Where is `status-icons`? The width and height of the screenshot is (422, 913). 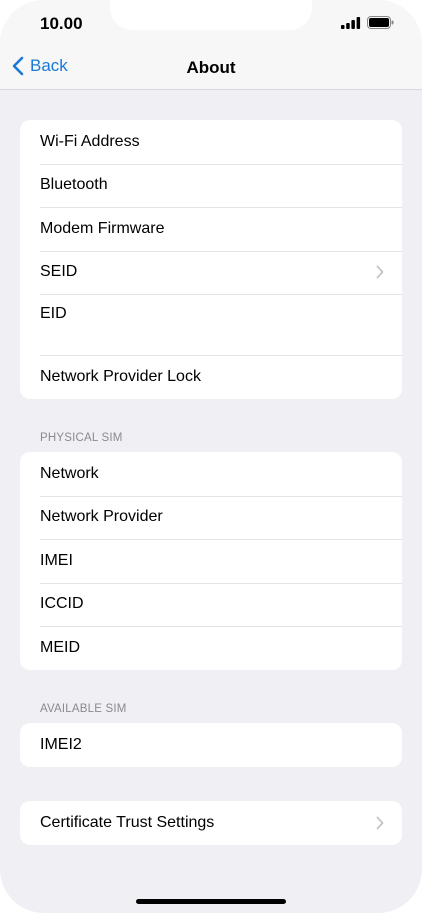
status-icons is located at coordinates (367, 22).